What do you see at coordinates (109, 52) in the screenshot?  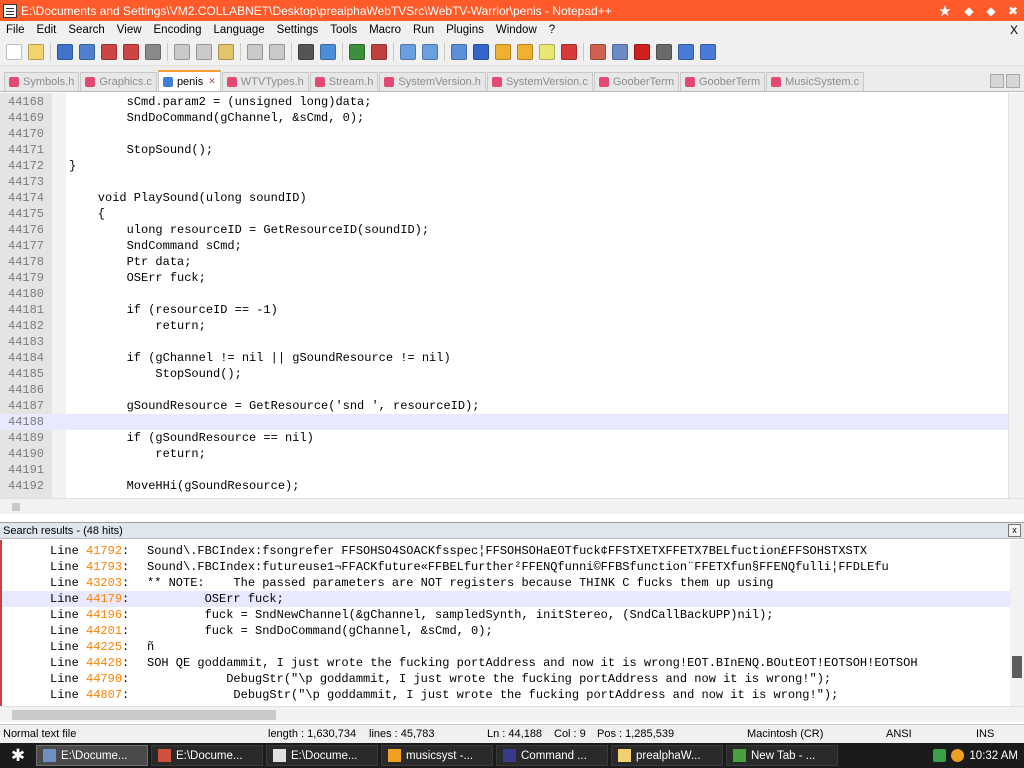 I see `close-icon` at bounding box center [109, 52].